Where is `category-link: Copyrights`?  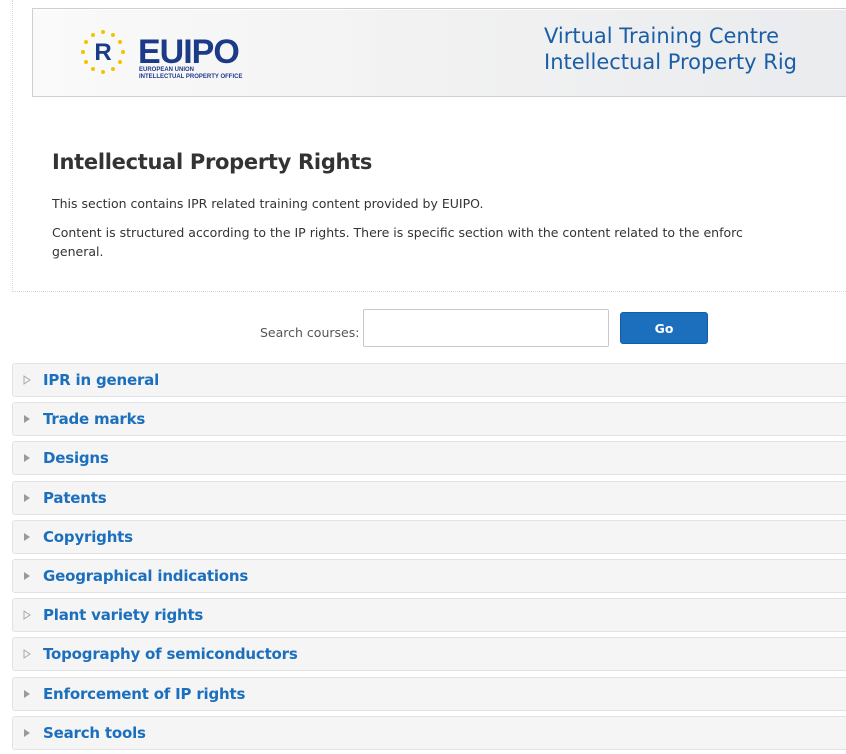
category-link: Copyrights is located at coordinates (88, 537).